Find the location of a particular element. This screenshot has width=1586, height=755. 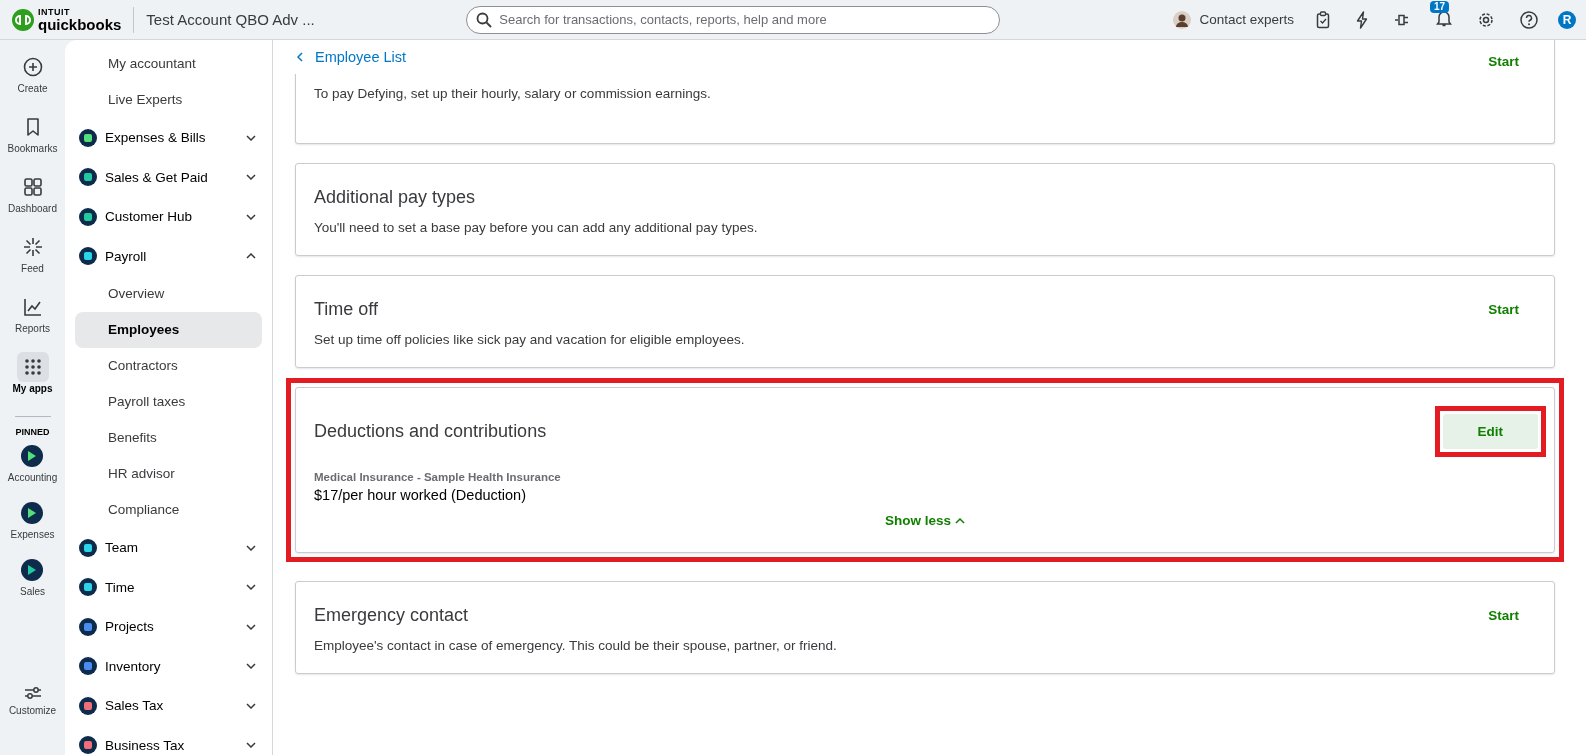

contact-experts-button: Contact experts is located at coordinates (1233, 19).